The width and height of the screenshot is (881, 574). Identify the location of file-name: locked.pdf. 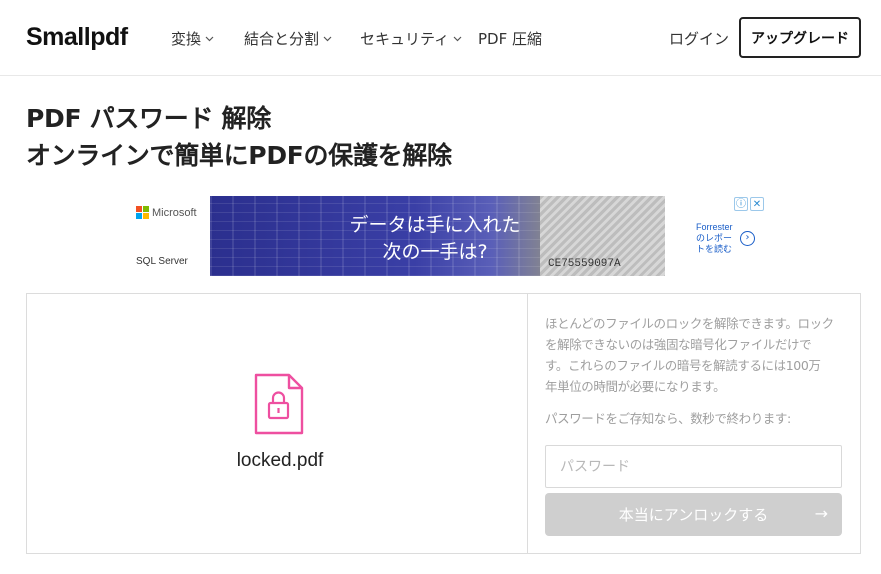
(280, 460).